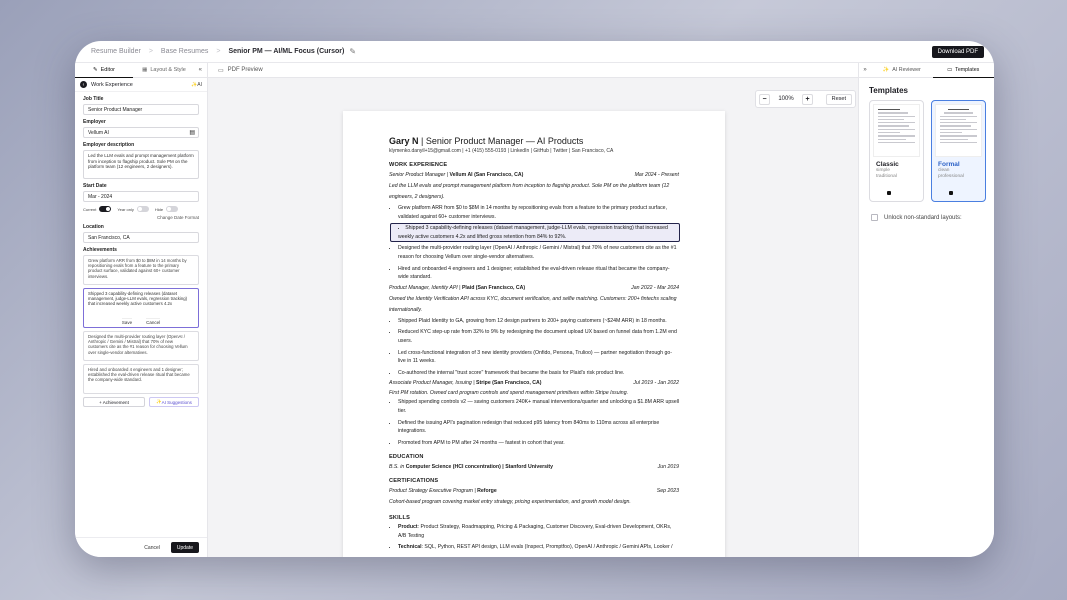 The width and height of the screenshot is (1067, 600). What do you see at coordinates (83, 84) in the screenshot?
I see `back-icon: ‹` at bounding box center [83, 84].